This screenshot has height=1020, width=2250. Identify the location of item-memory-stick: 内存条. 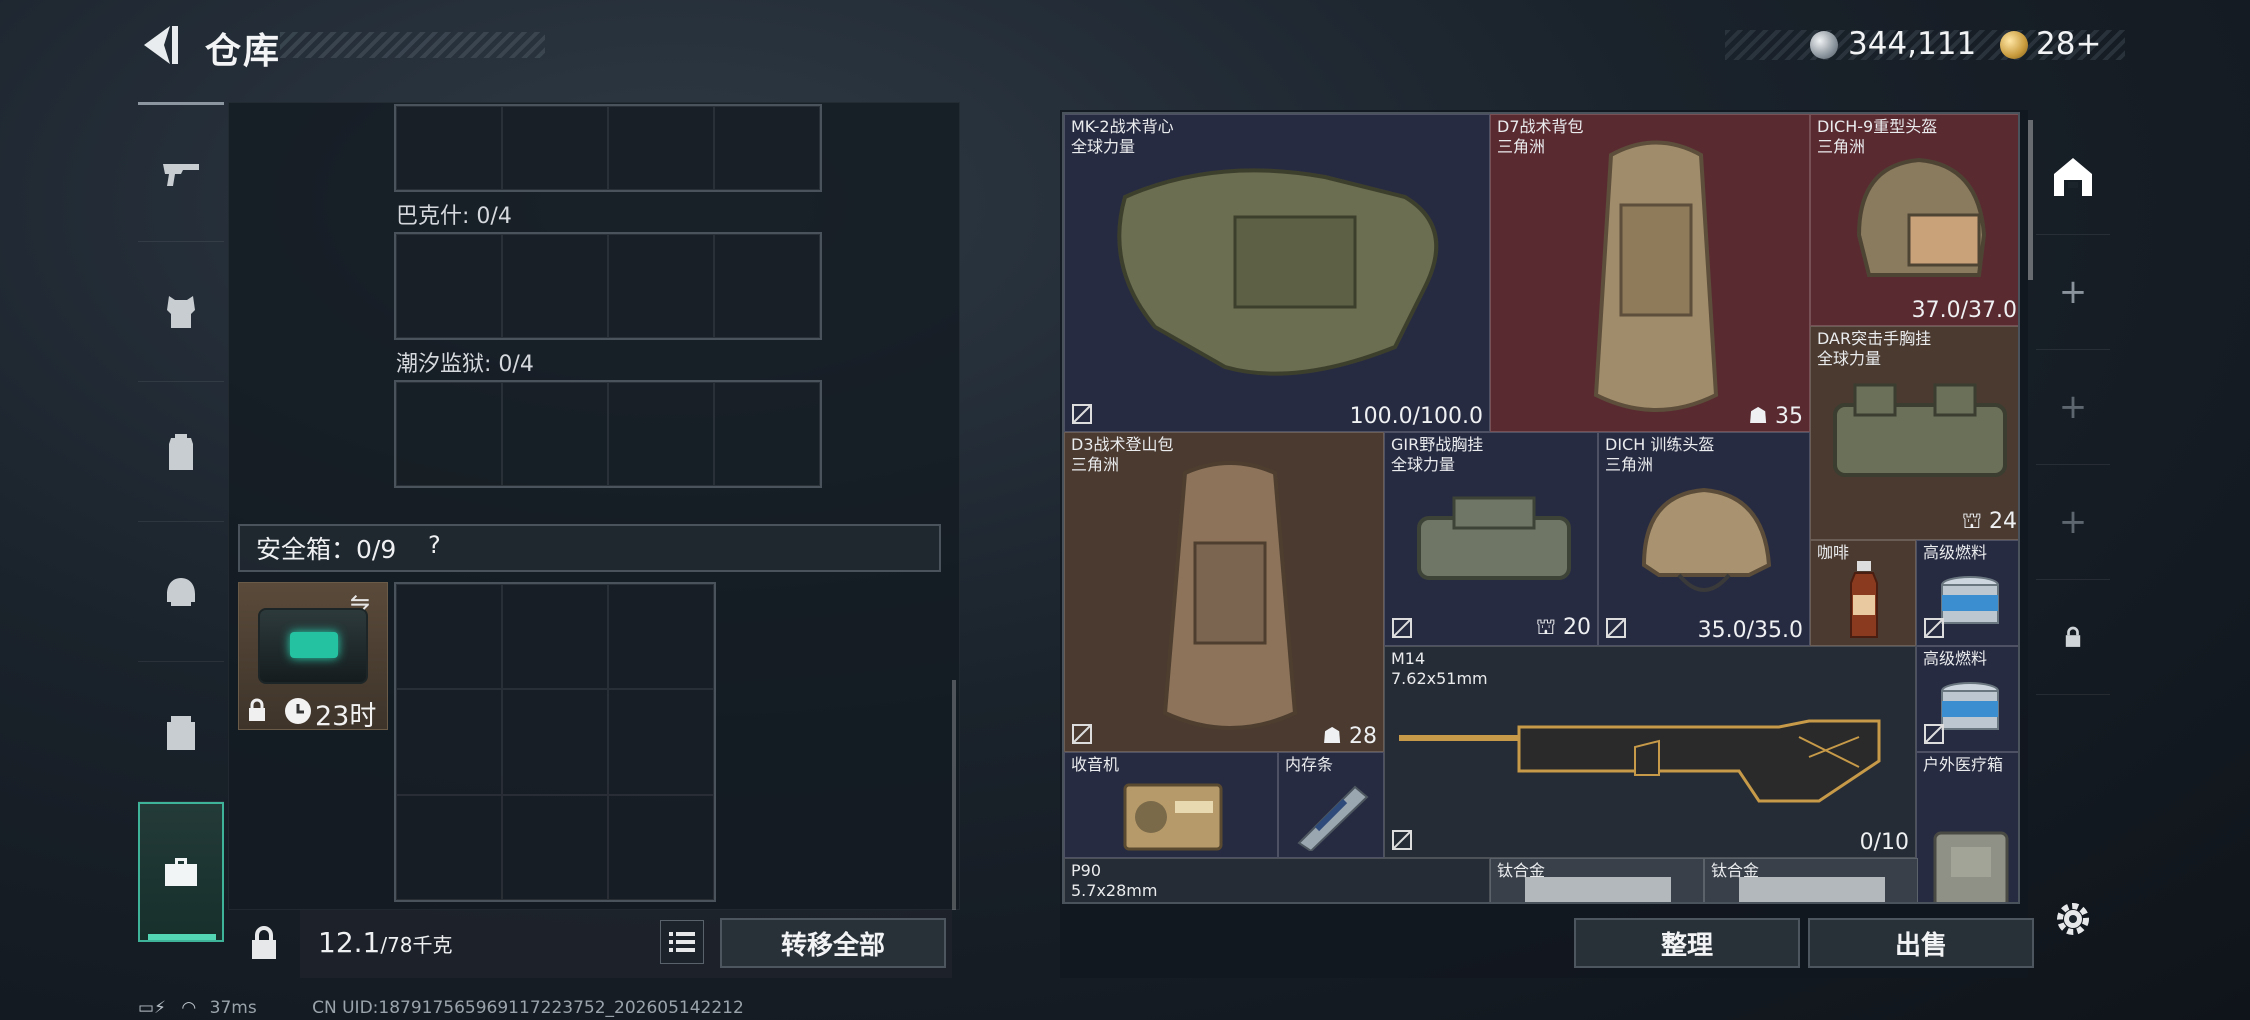
(1331, 805).